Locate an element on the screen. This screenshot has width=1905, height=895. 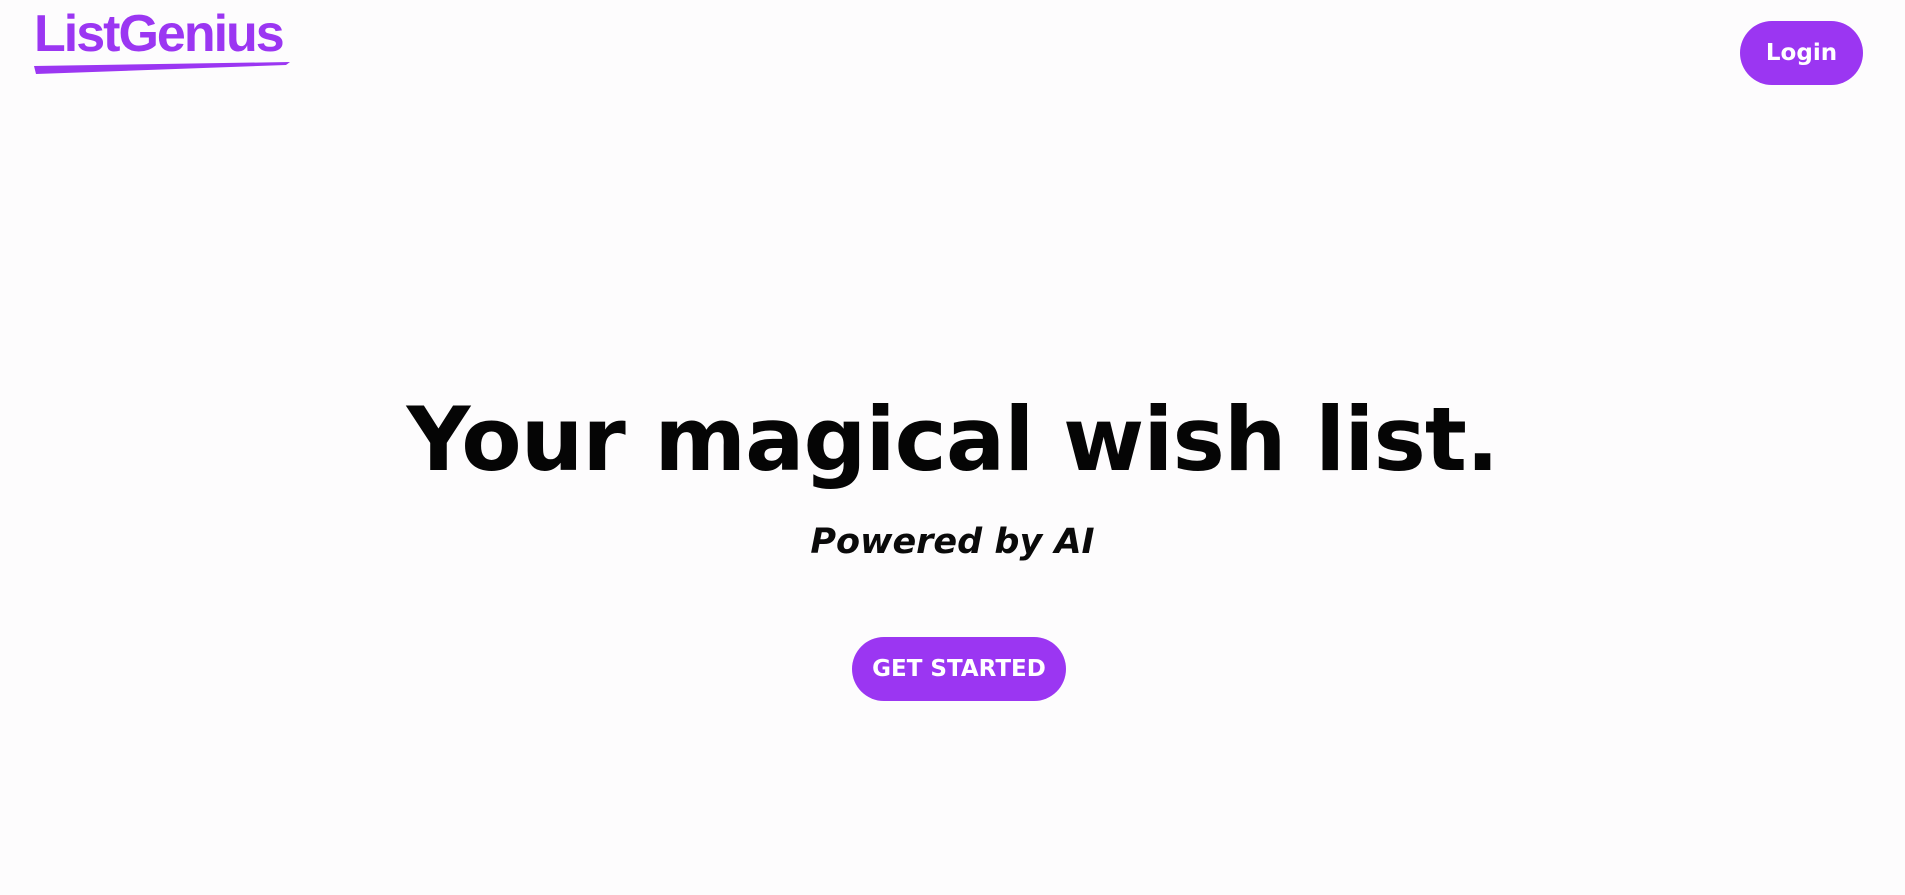
logo-underline-swoosh is located at coordinates (162, 68).